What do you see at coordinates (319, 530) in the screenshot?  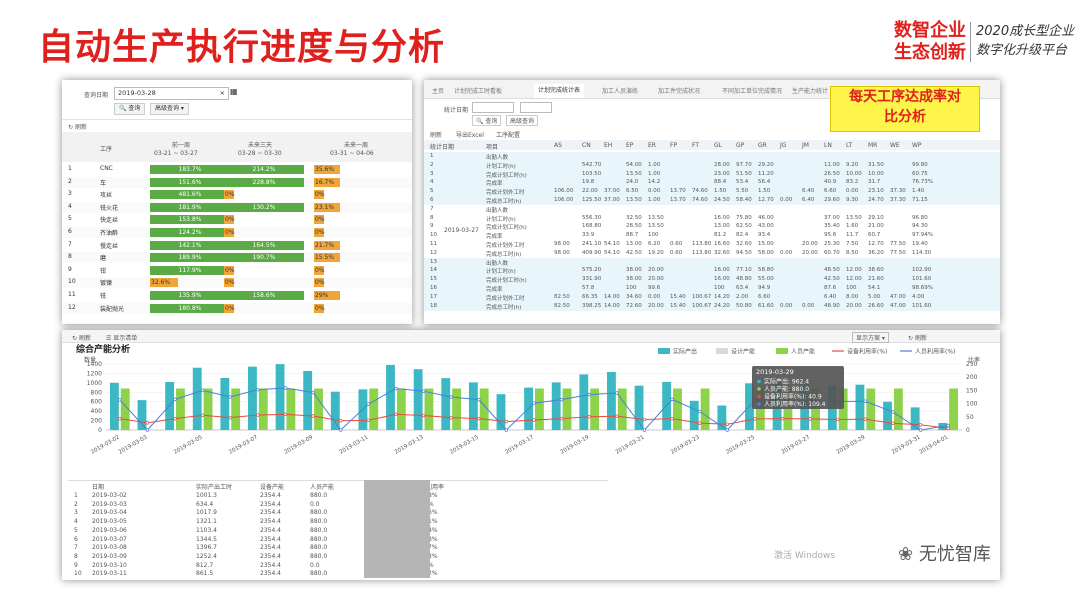 I see `capacity-cell: 880.0` at bounding box center [319, 530].